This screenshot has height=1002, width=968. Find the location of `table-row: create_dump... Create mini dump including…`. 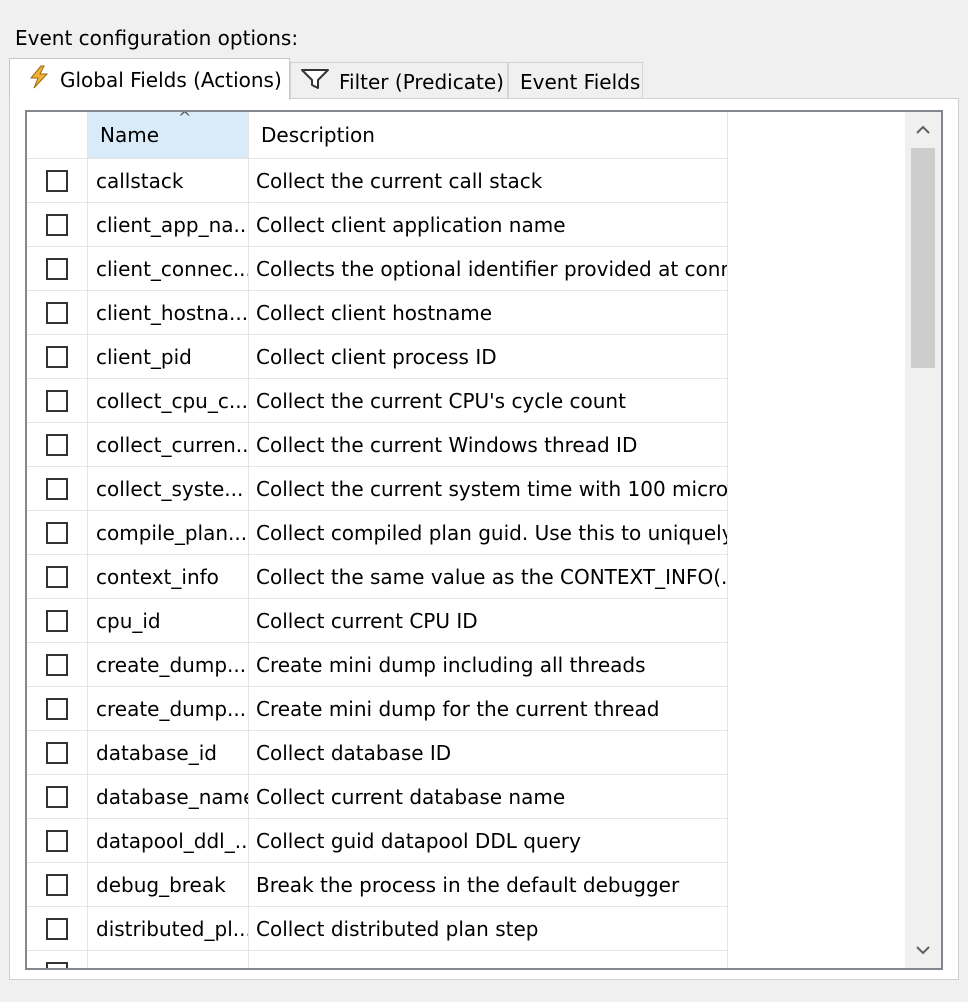

table-row: create_dump... Create mini dump including… is located at coordinates (377, 665).